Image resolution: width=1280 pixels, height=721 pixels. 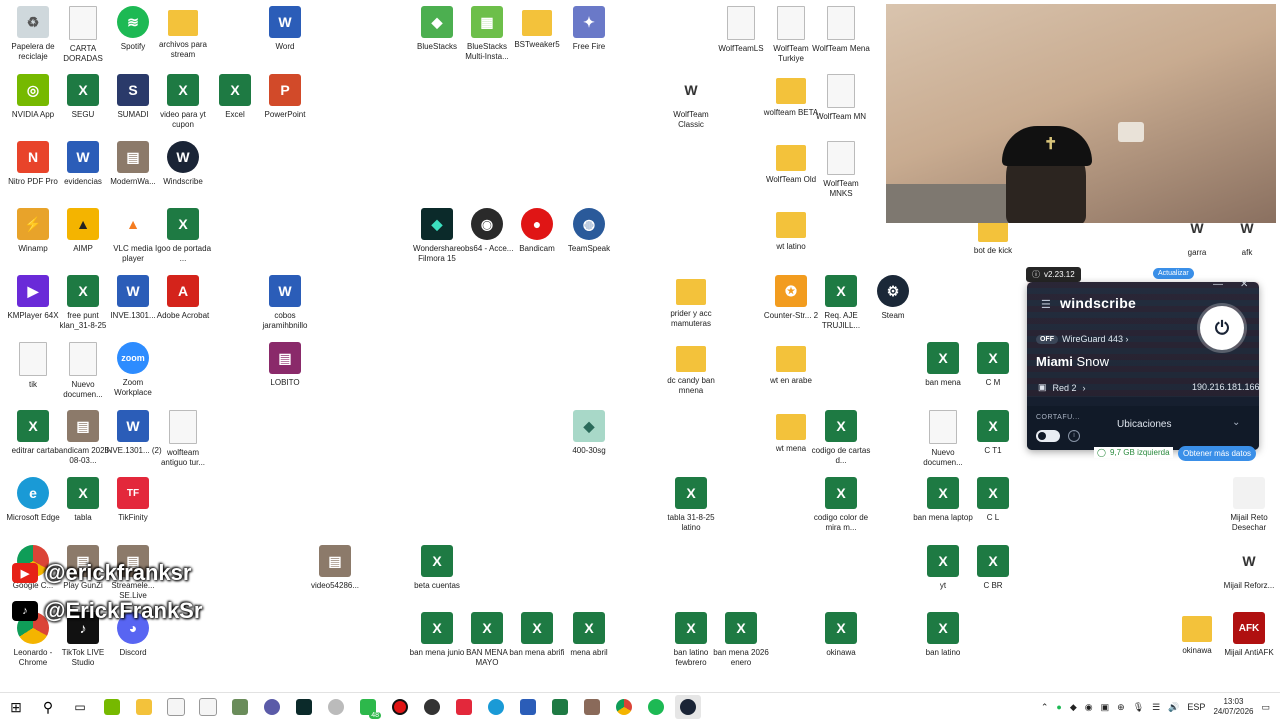 I want to click on desktop-icon-okinawa-folder: okinawa, so click(x=1197, y=634).